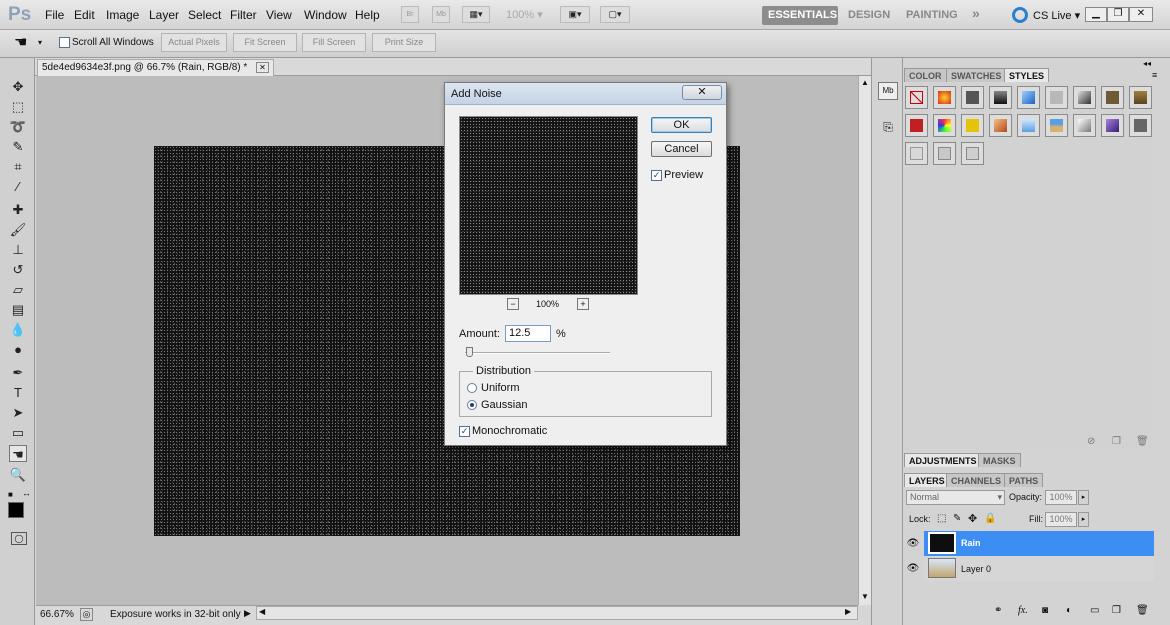 This screenshot has height=625, width=1170. Describe the element at coordinates (18, 209) in the screenshot. I see `healing-brush-tool-icon: ✚` at that location.